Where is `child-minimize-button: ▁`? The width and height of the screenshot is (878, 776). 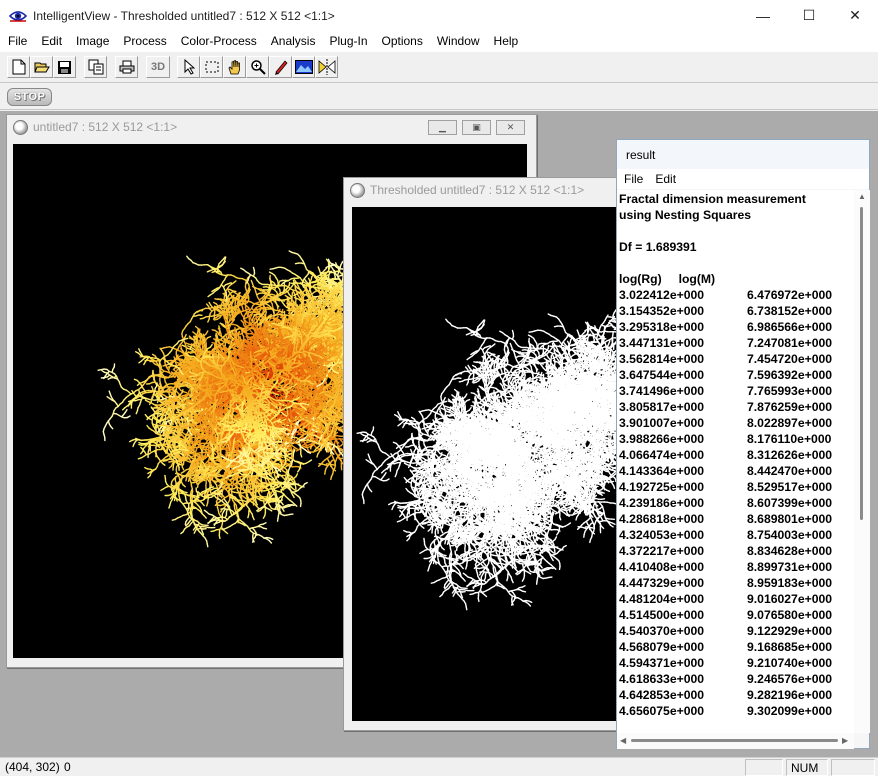
child-minimize-button: ▁ is located at coordinates (442, 127).